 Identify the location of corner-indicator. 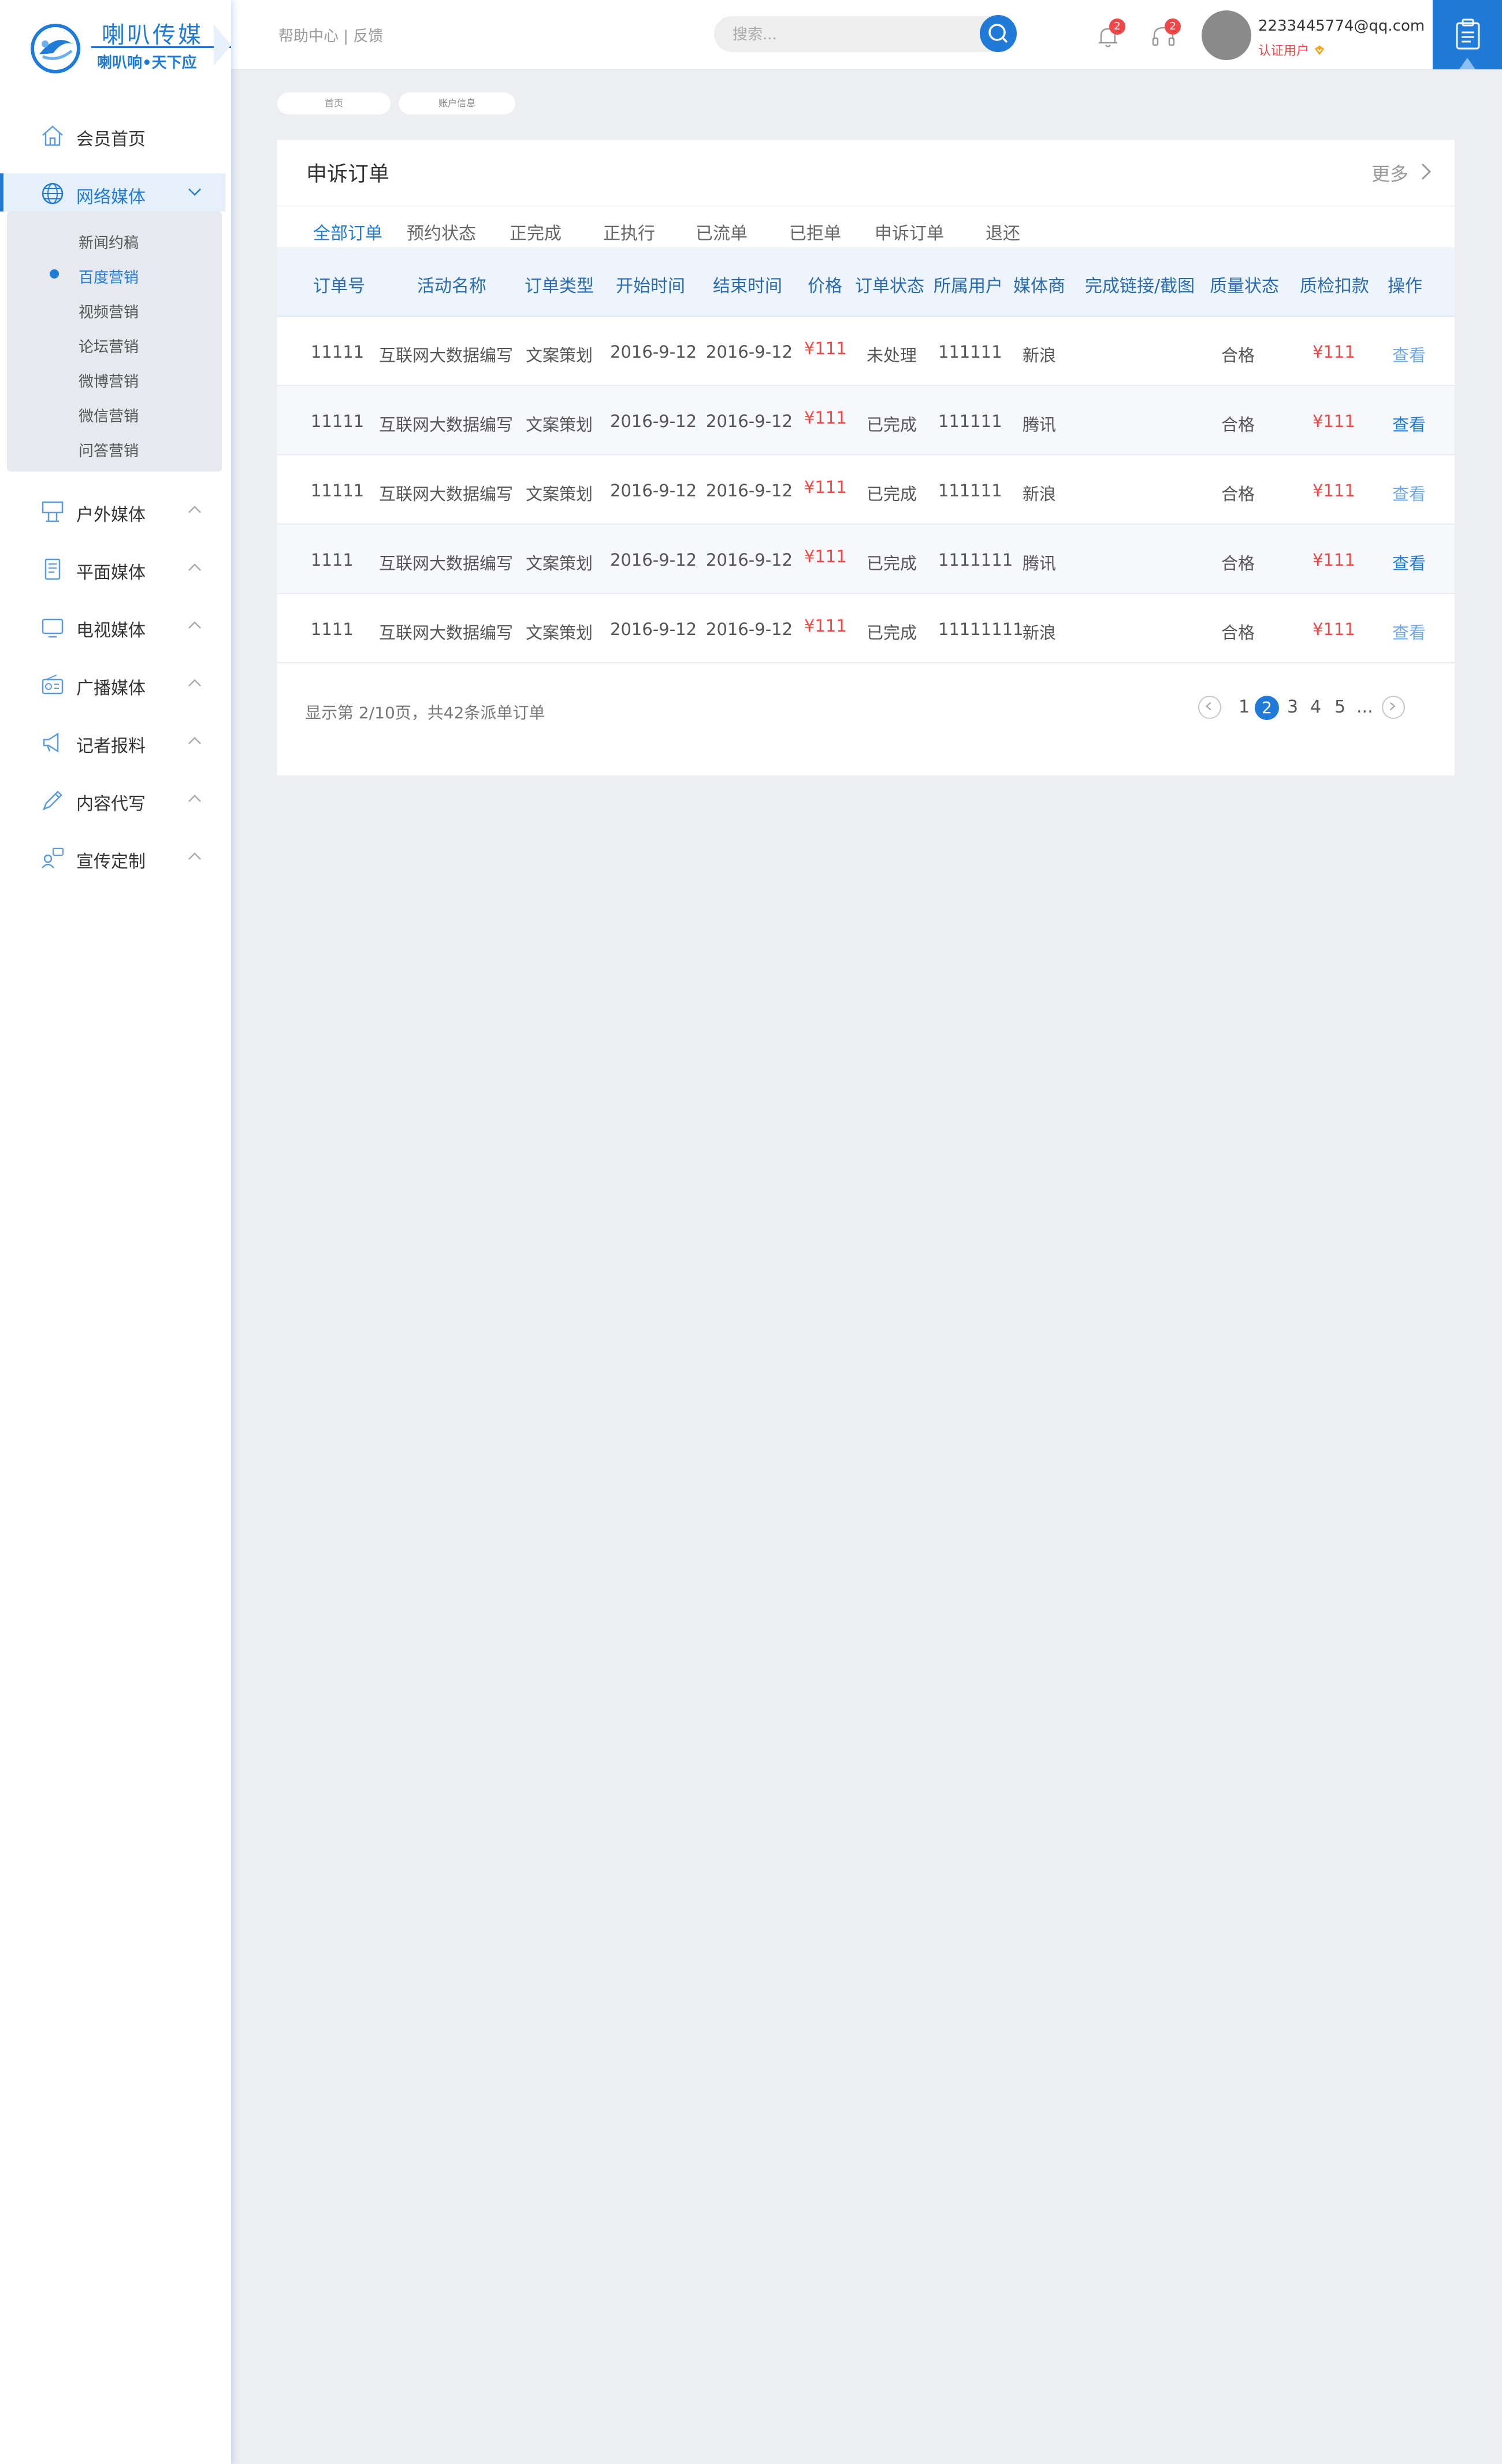
(1467, 63).